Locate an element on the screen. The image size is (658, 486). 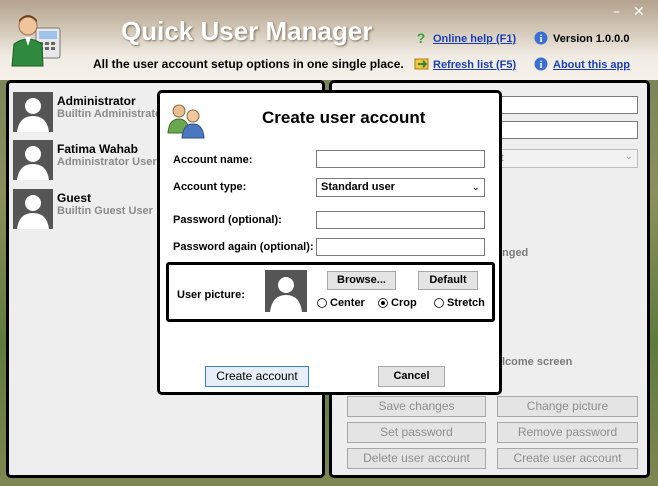
user-description: Builtin Administrator is located at coordinates (111, 114).